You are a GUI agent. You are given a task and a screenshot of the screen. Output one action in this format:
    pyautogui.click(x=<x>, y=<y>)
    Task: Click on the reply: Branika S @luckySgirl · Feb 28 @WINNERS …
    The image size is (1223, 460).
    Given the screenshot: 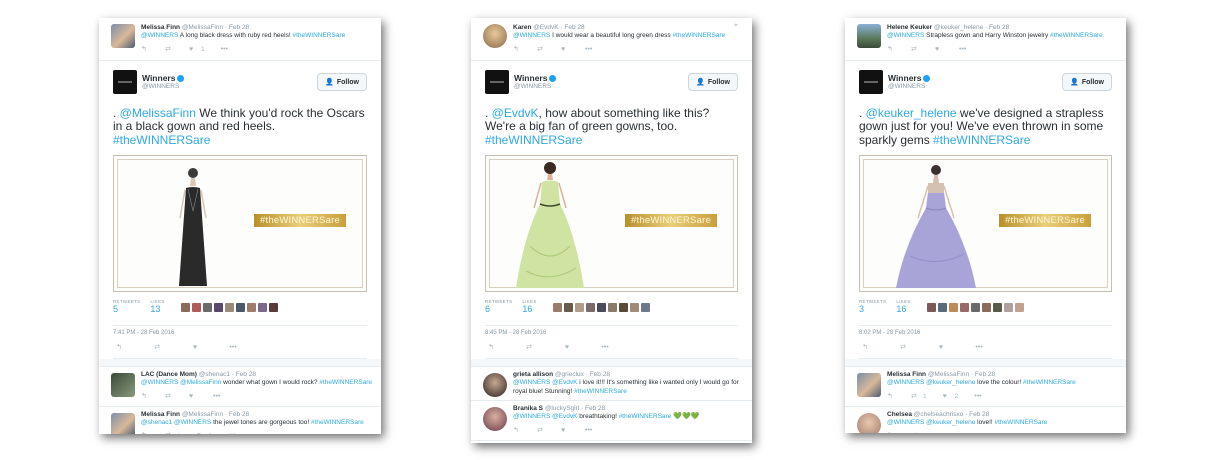 What is the action you would take?
    pyautogui.click(x=611, y=421)
    